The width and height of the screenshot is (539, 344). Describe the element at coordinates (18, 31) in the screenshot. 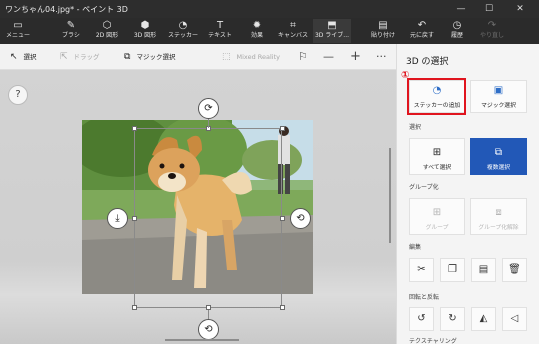

I see `menu-button: ▭ メニュー` at that location.